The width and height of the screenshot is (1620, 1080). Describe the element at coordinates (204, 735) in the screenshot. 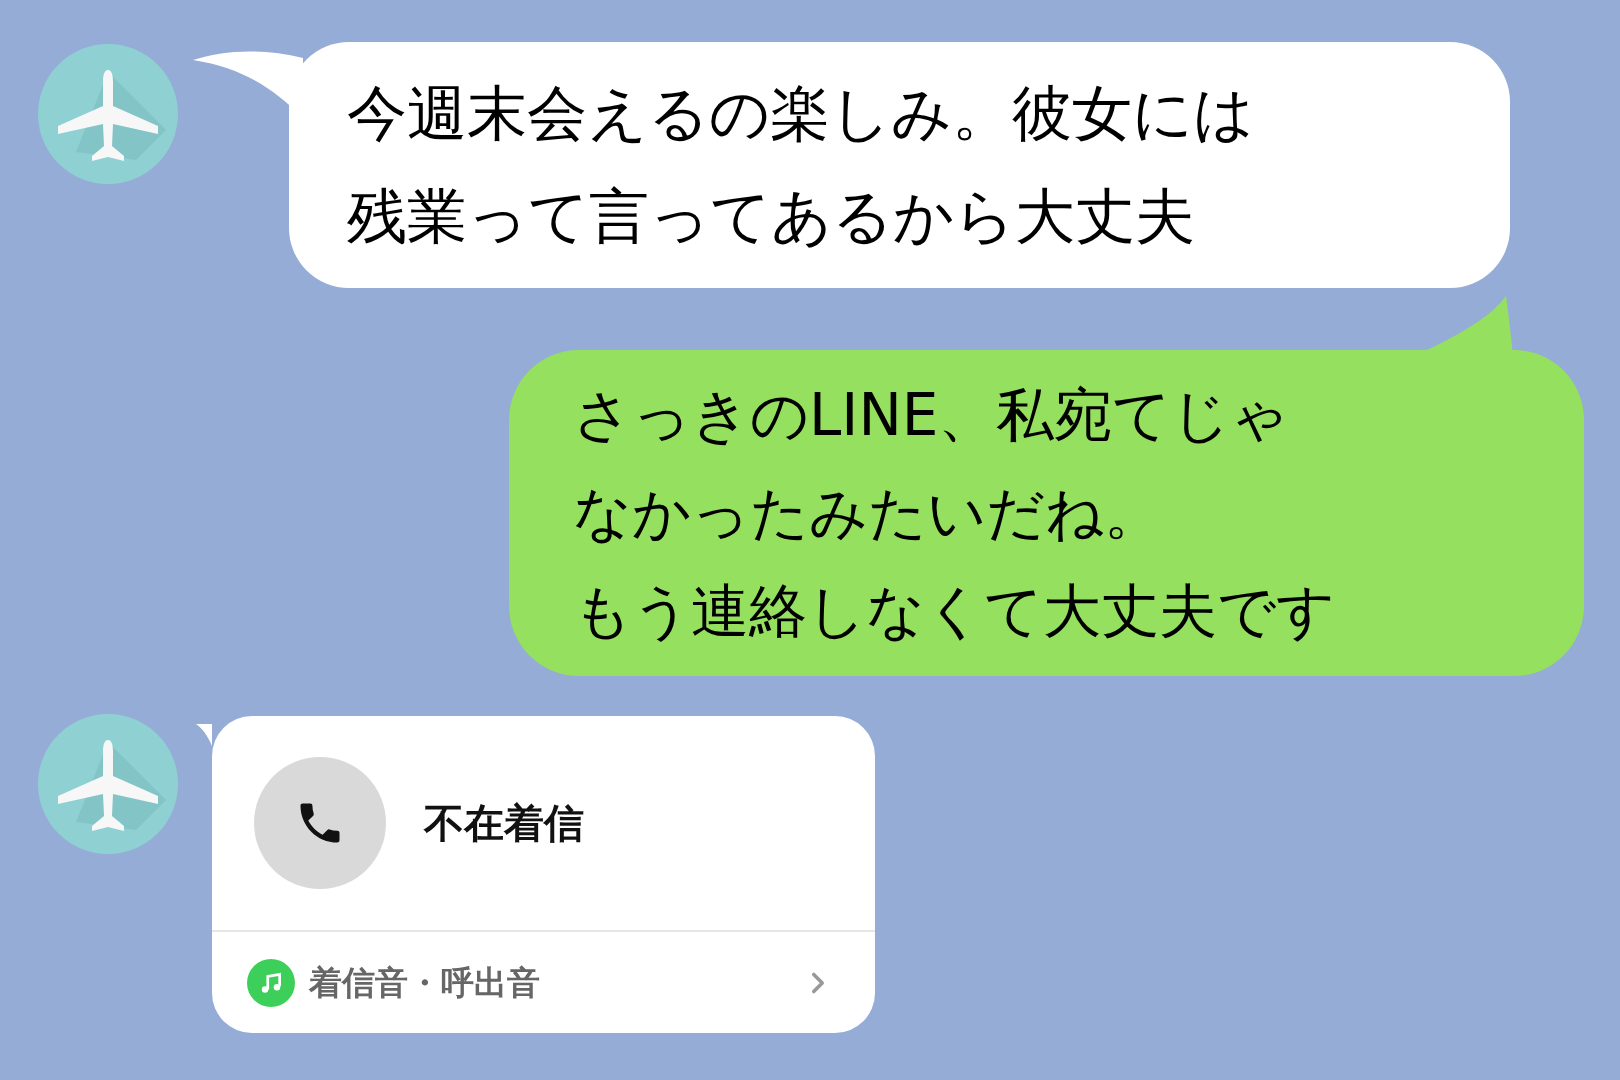

I see `bubble-tail` at that location.